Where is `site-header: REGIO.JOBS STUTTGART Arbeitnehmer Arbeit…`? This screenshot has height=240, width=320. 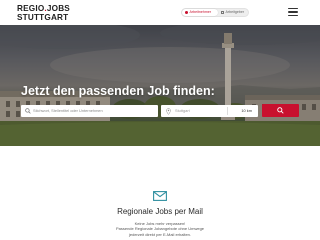
site-header: REGIO.JOBS STUTTGART Arbeitnehmer Arbeit… is located at coordinates (160, 12).